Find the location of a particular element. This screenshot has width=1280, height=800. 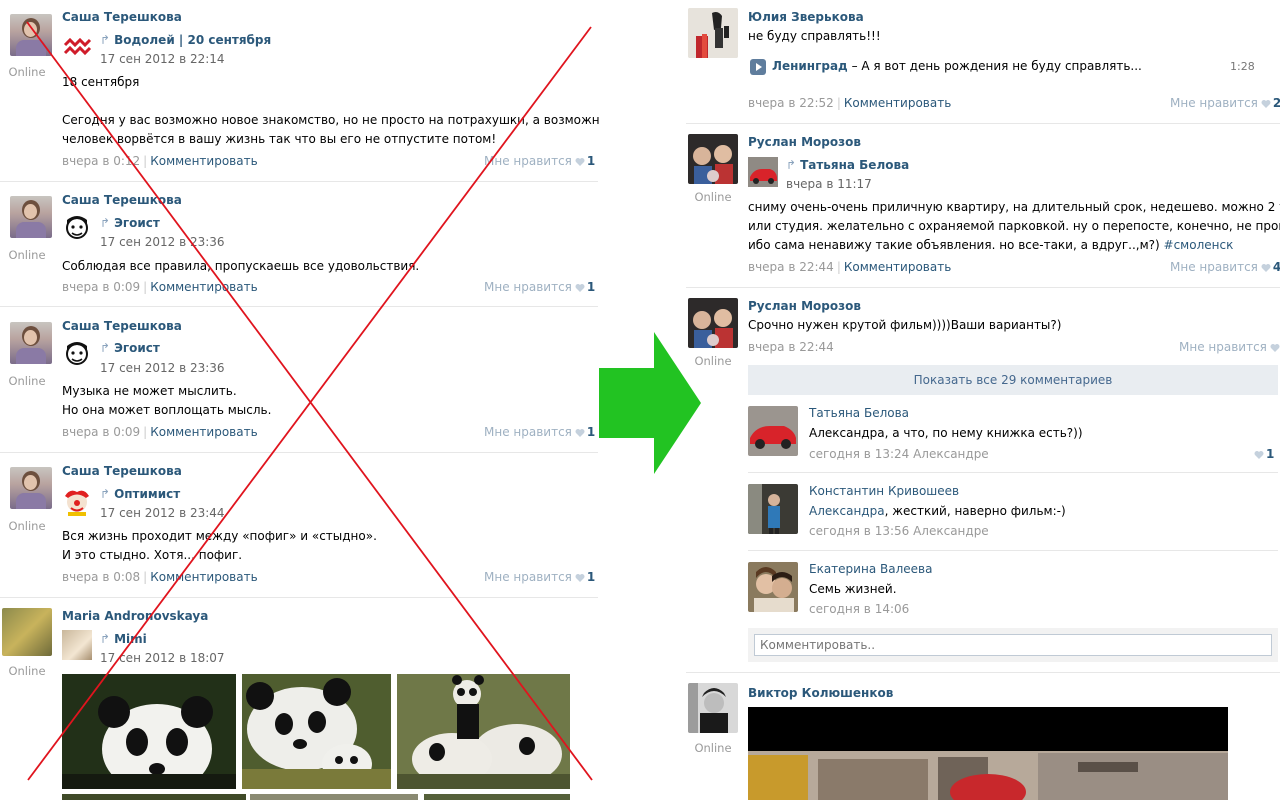

comment-date: сегодня в 13:56 Александре is located at coordinates (899, 531).